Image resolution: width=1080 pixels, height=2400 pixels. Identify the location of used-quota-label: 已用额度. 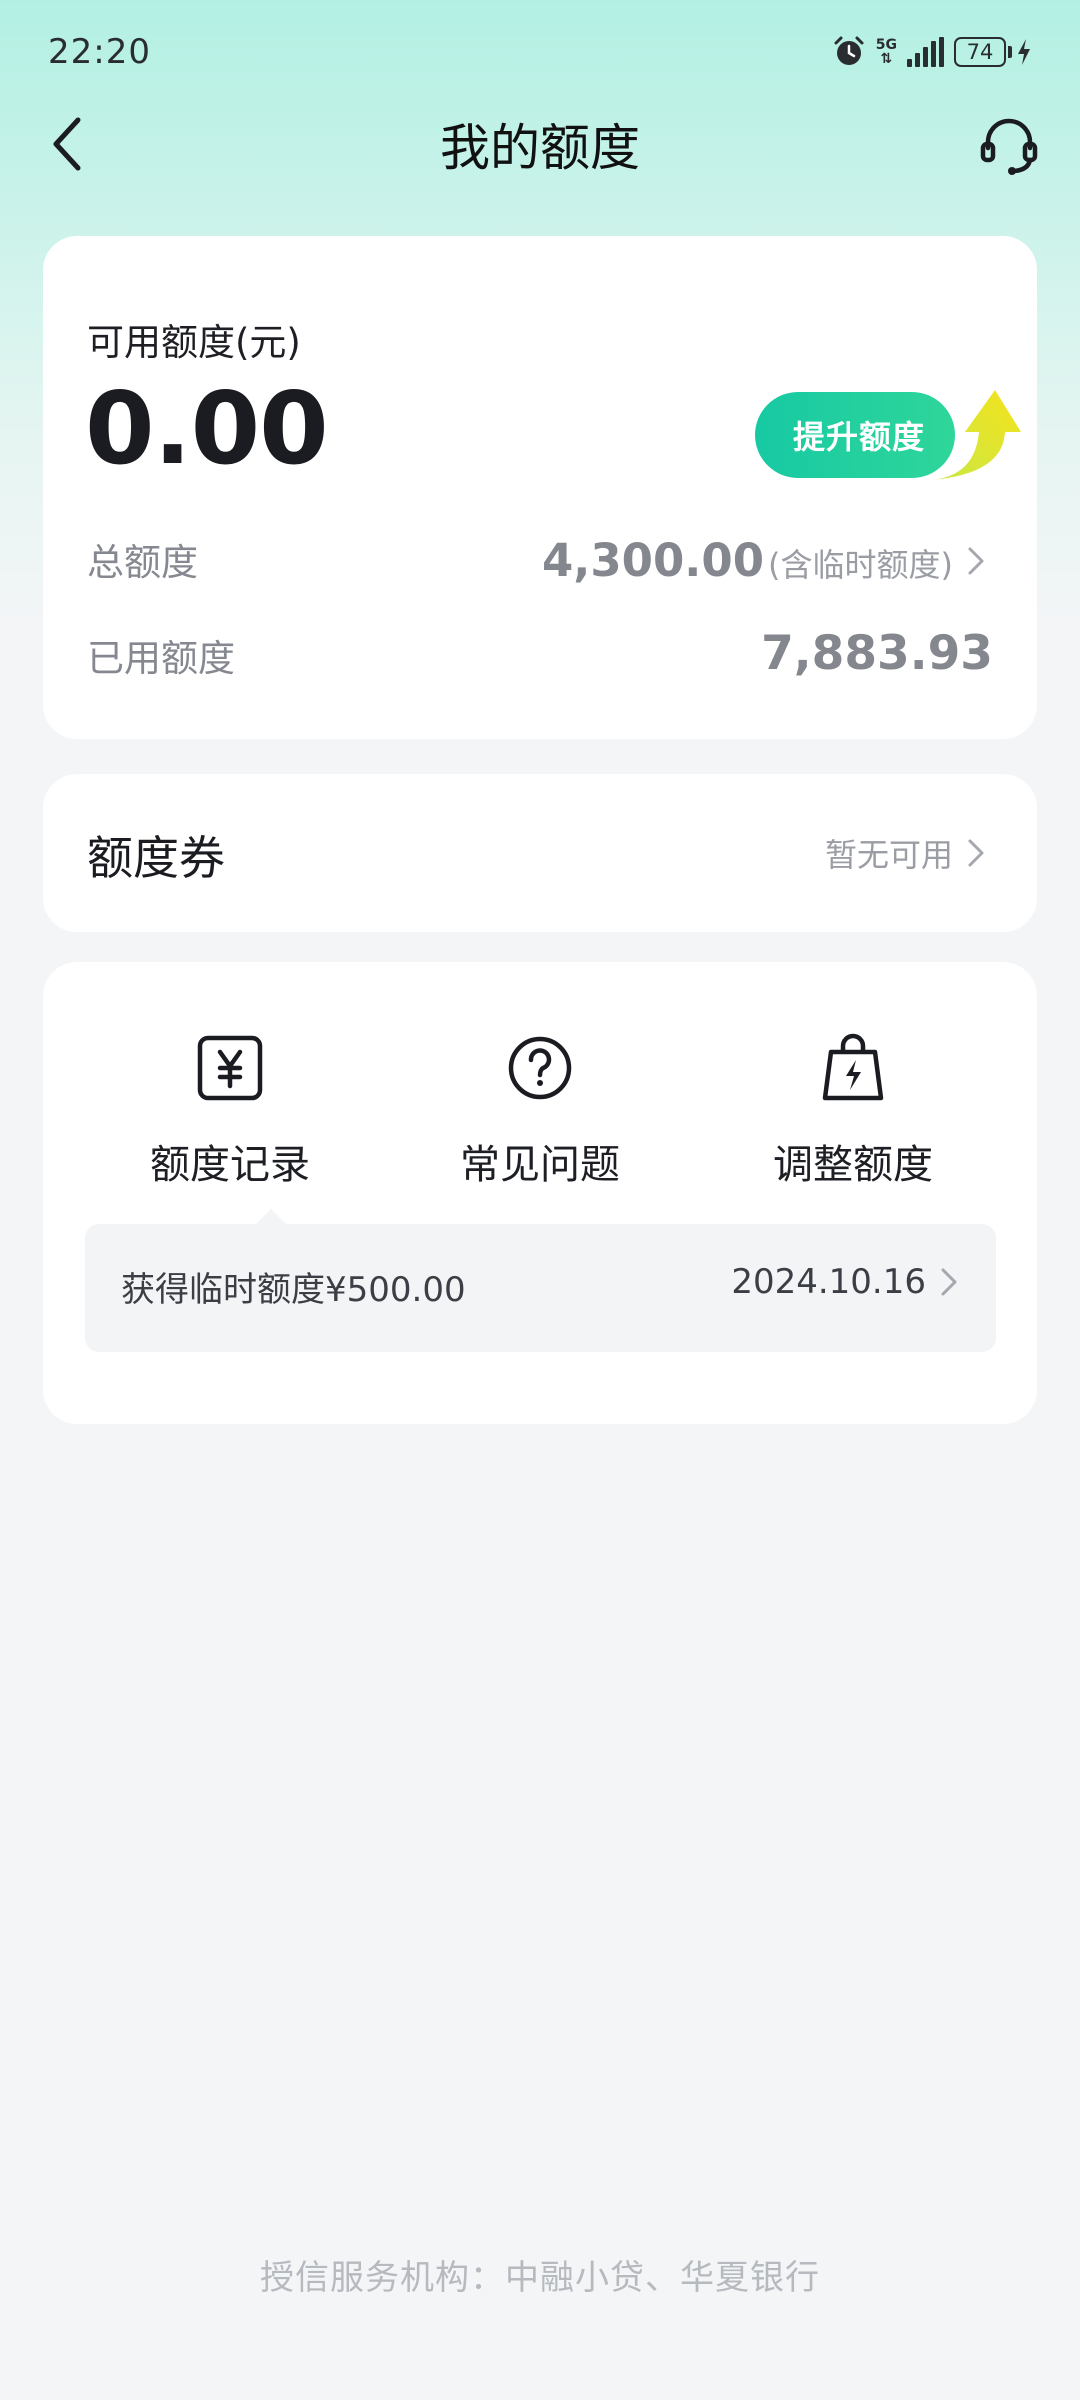
(161, 658).